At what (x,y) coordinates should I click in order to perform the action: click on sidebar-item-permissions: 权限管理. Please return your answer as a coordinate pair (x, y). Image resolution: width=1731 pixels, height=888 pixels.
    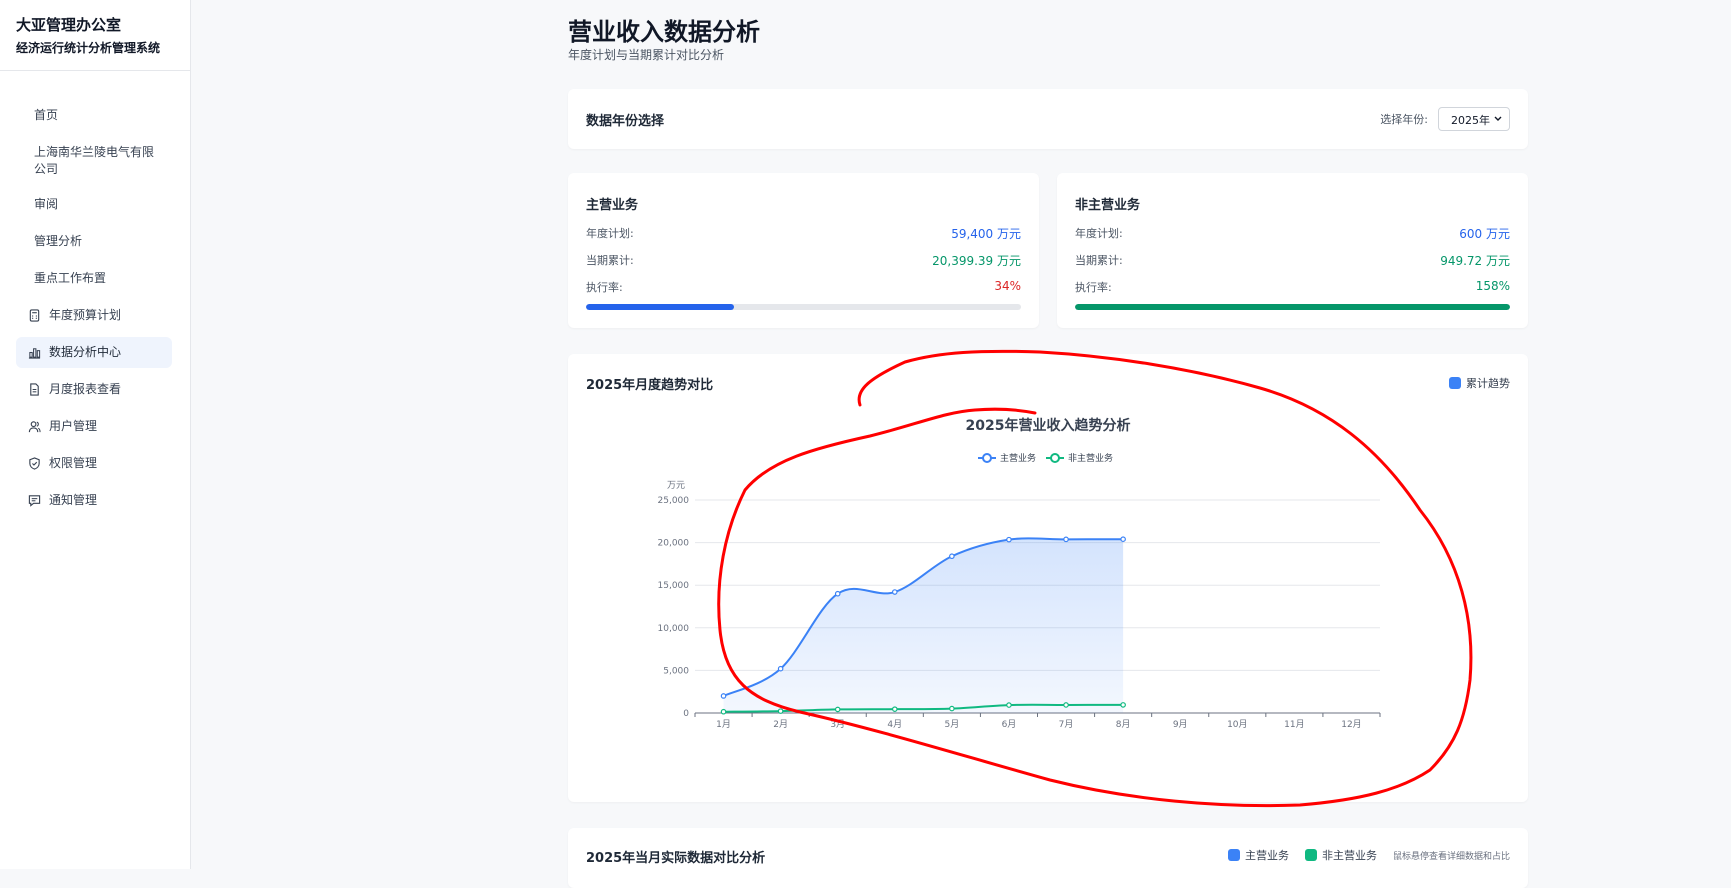
    Looking at the image, I should click on (94, 463).